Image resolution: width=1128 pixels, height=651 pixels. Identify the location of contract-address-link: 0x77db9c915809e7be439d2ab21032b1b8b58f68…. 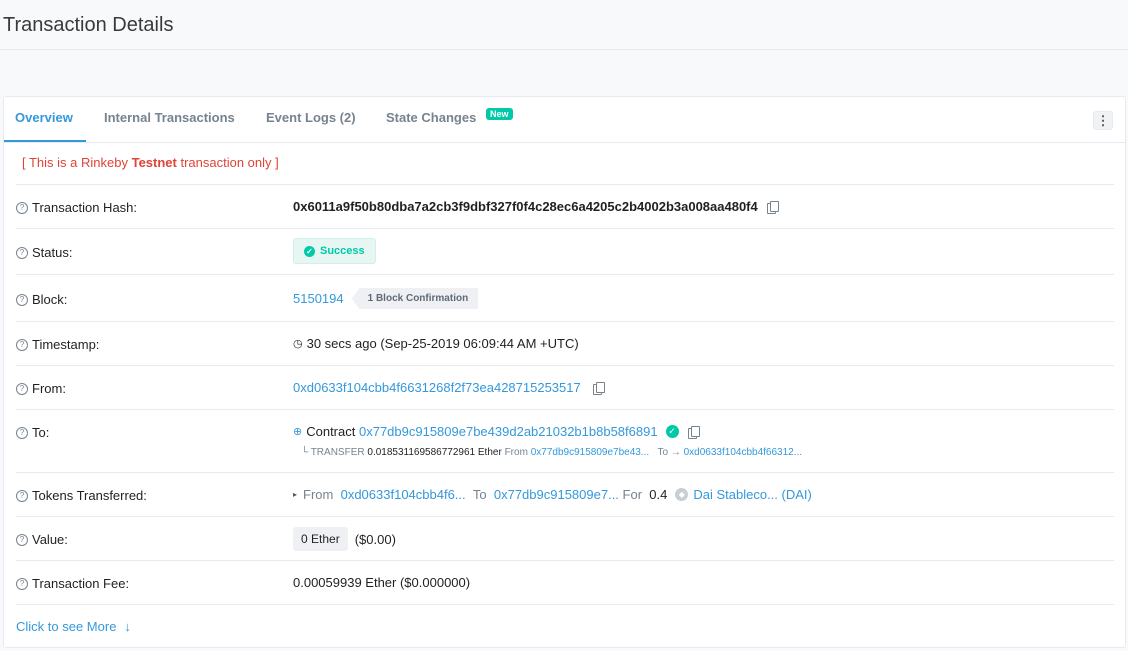
(508, 431).